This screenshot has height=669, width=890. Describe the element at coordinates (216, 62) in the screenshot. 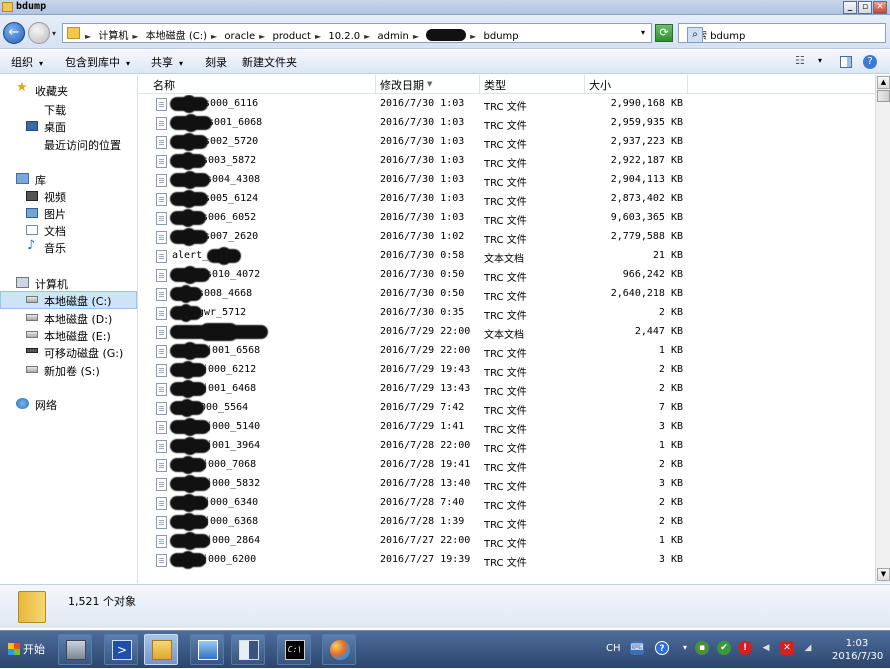

I see `burn-button: 刻录` at that location.